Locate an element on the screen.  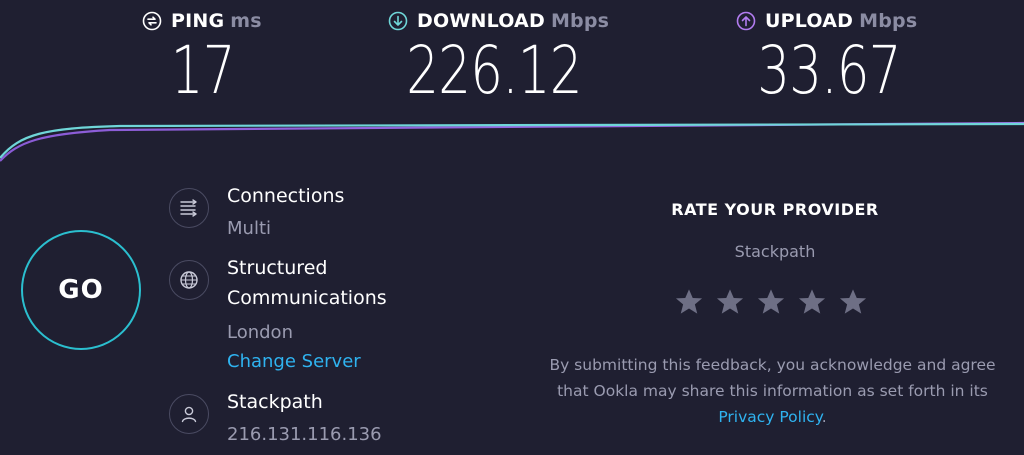
upload-arrow-icon is located at coordinates (746, 21).